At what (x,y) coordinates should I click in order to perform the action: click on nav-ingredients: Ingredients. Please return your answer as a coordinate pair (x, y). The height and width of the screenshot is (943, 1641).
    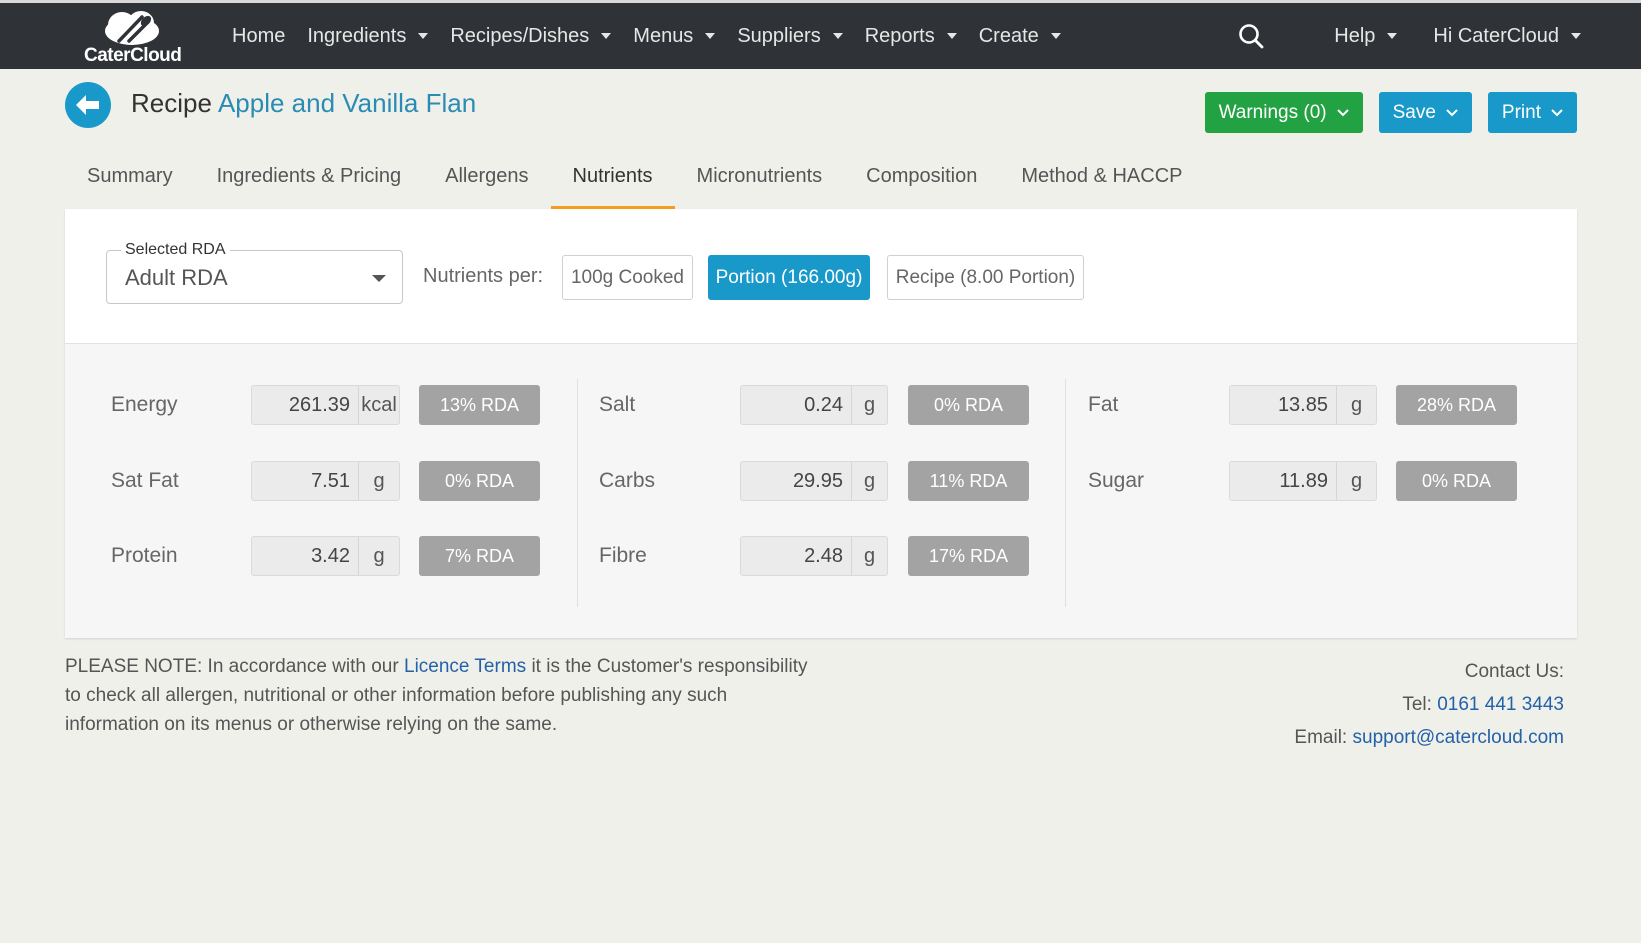
    Looking at the image, I should click on (368, 36).